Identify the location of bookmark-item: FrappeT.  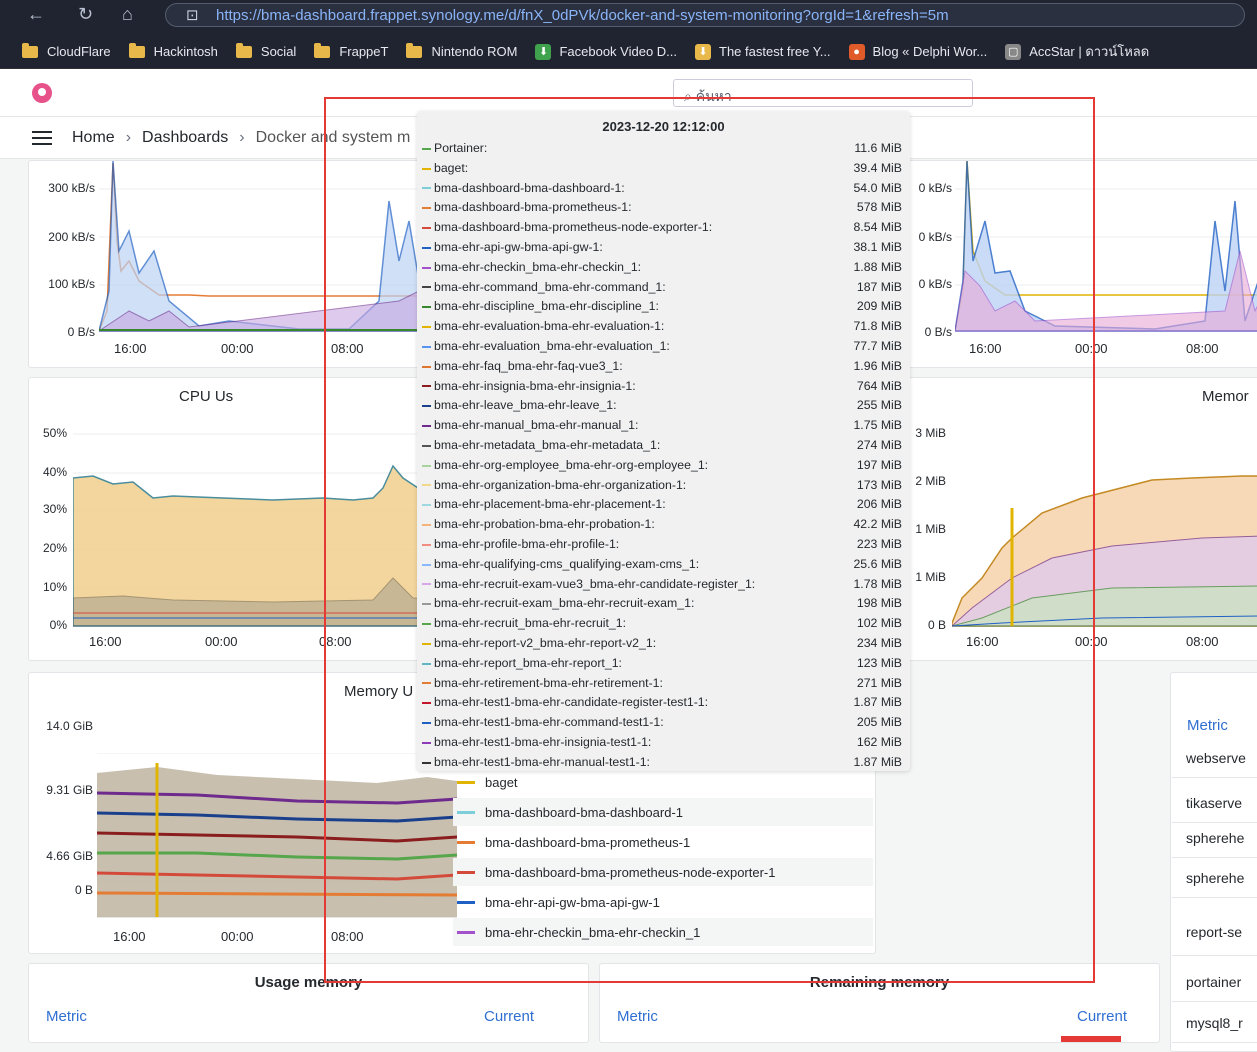
(351, 50).